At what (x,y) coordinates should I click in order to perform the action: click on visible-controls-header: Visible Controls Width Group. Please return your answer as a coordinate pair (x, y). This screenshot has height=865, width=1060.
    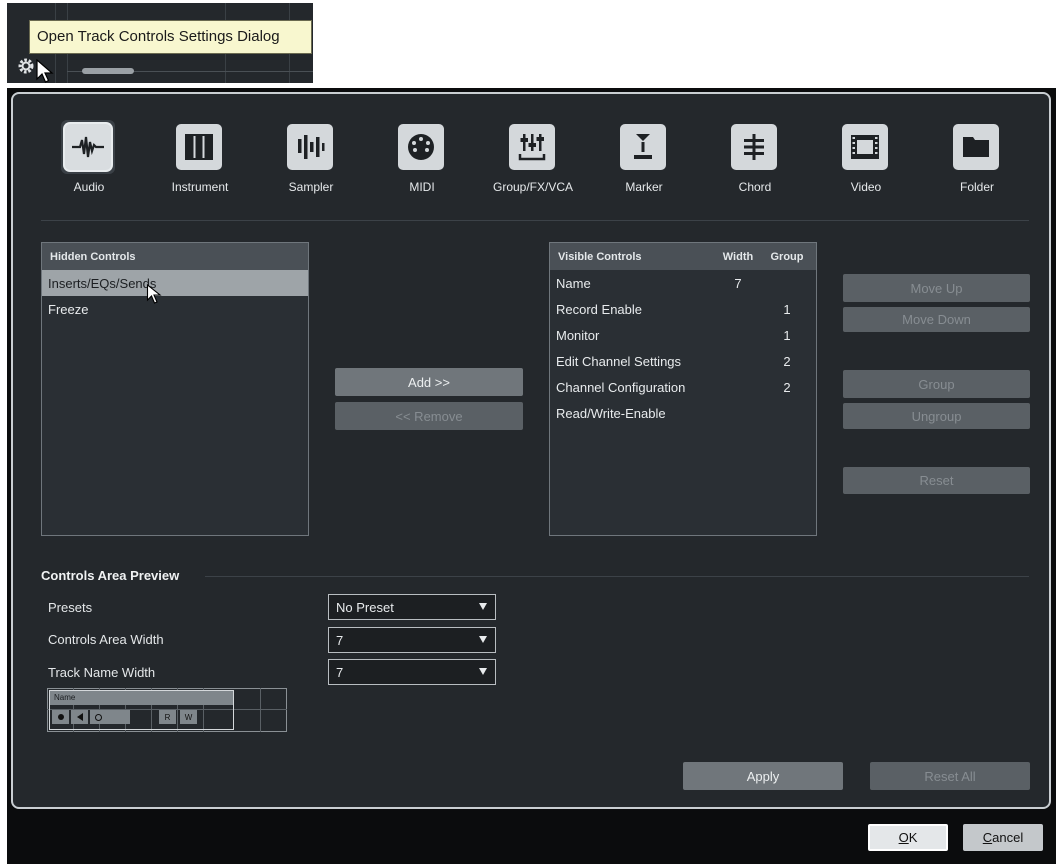
    Looking at the image, I should click on (683, 256).